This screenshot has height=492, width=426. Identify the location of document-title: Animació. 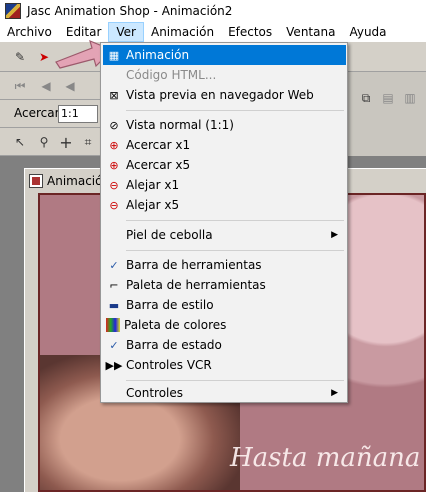
(75, 181).